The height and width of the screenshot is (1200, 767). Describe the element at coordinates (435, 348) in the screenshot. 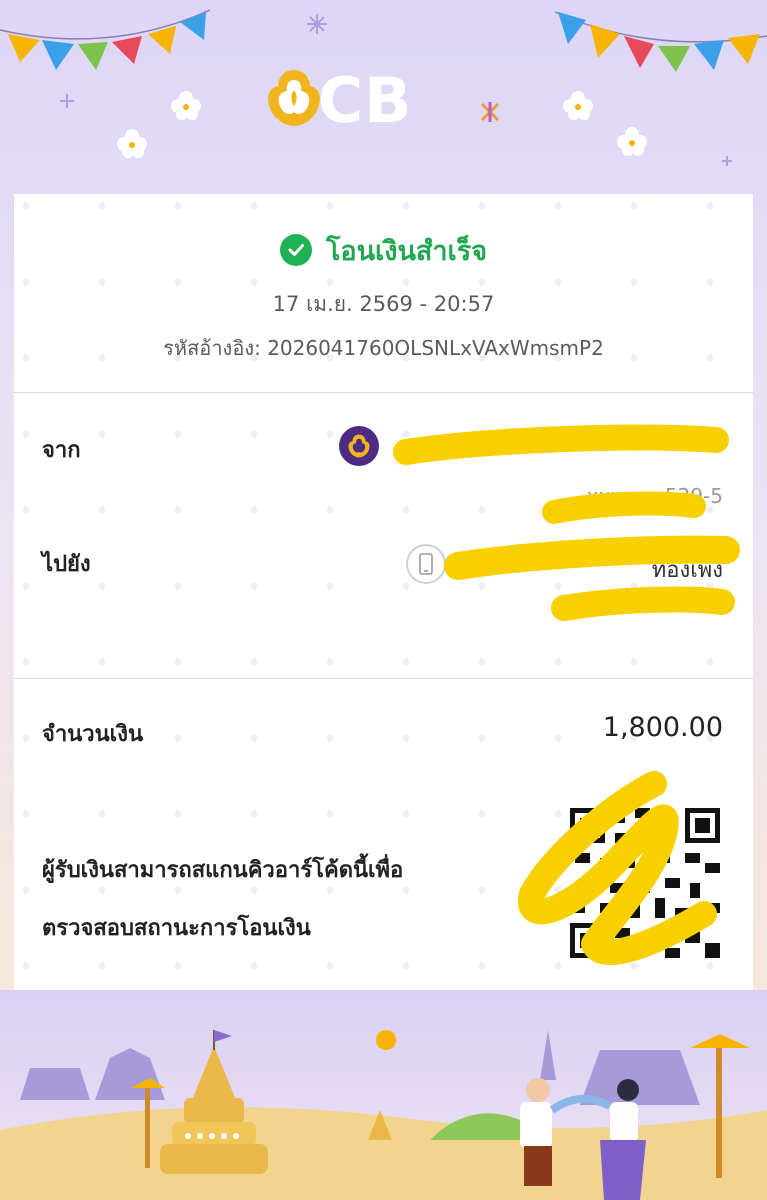

I see `reference-value: 2026041760OLSNLxVAxWmsmP2` at that location.